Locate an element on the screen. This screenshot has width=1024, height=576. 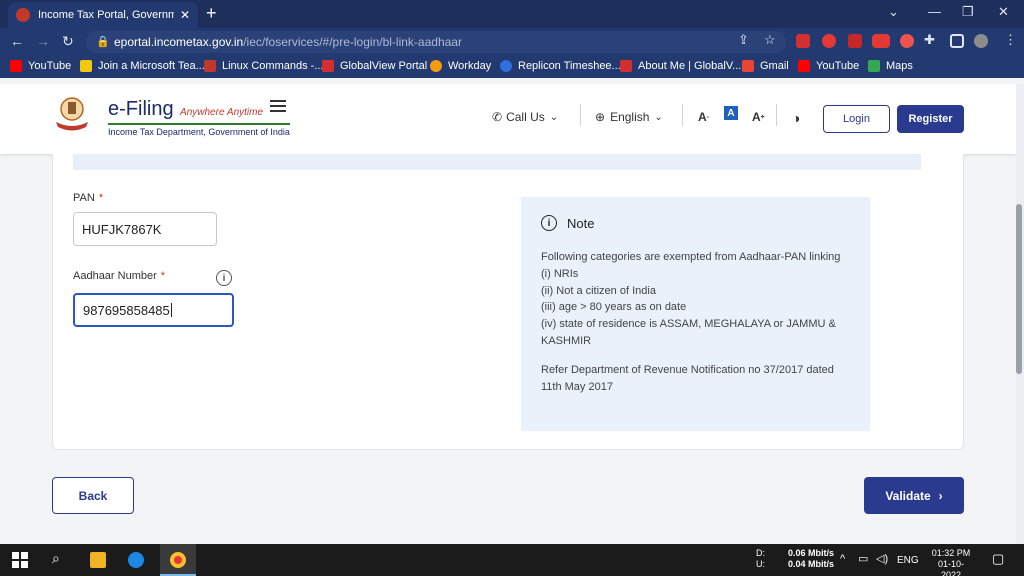
workday-icon is located at coordinates (436, 66).